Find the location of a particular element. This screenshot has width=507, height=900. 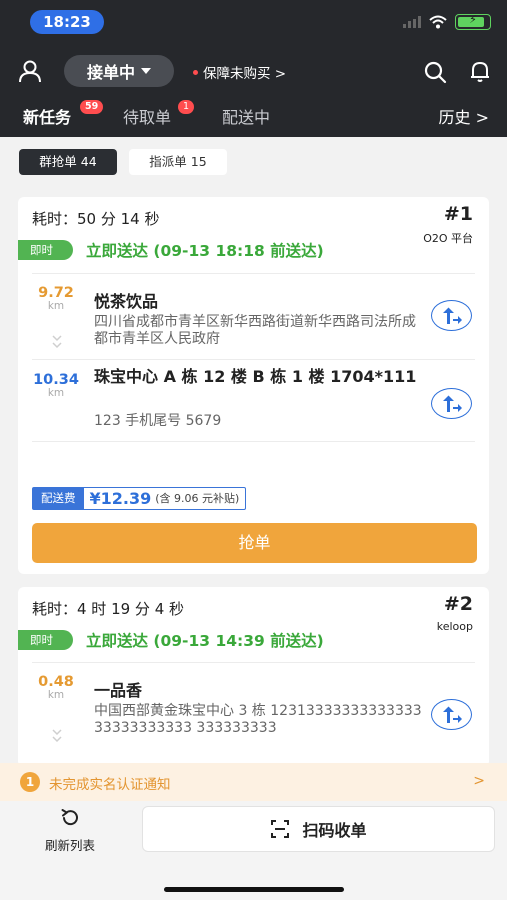

tab-pending-pickup-badge: 1 is located at coordinates (186, 107).